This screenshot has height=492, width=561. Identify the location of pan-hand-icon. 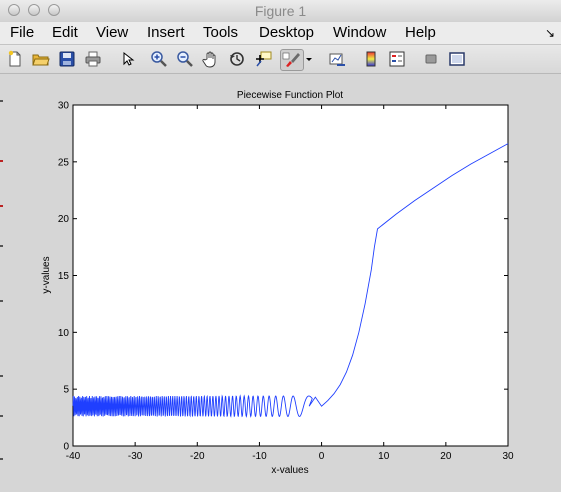
(211, 59).